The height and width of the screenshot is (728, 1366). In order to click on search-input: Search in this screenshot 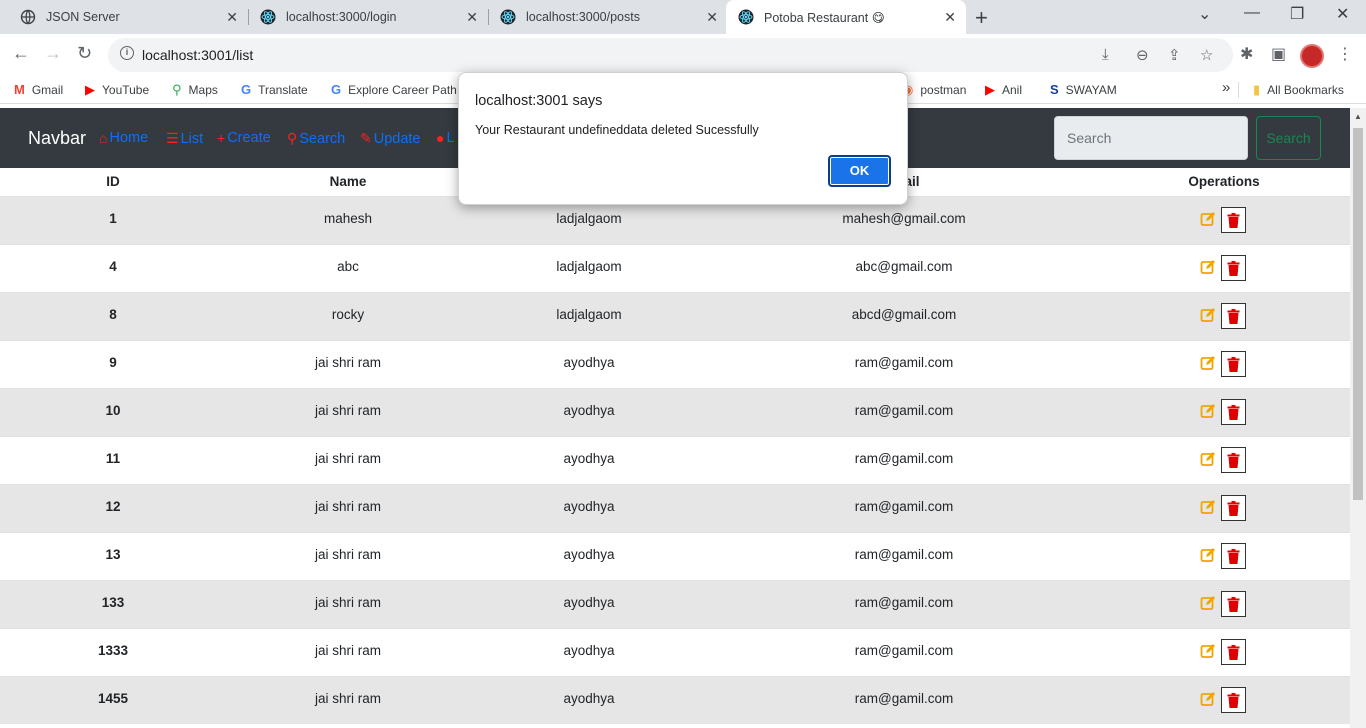, I will do `click(1151, 138)`.